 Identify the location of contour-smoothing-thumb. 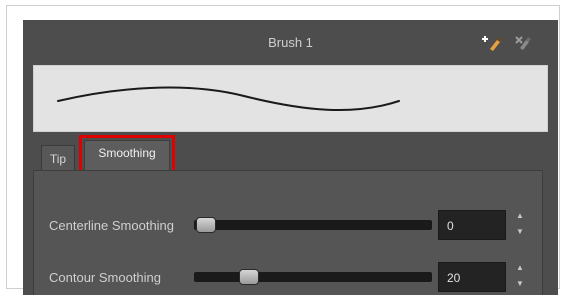
(248, 277).